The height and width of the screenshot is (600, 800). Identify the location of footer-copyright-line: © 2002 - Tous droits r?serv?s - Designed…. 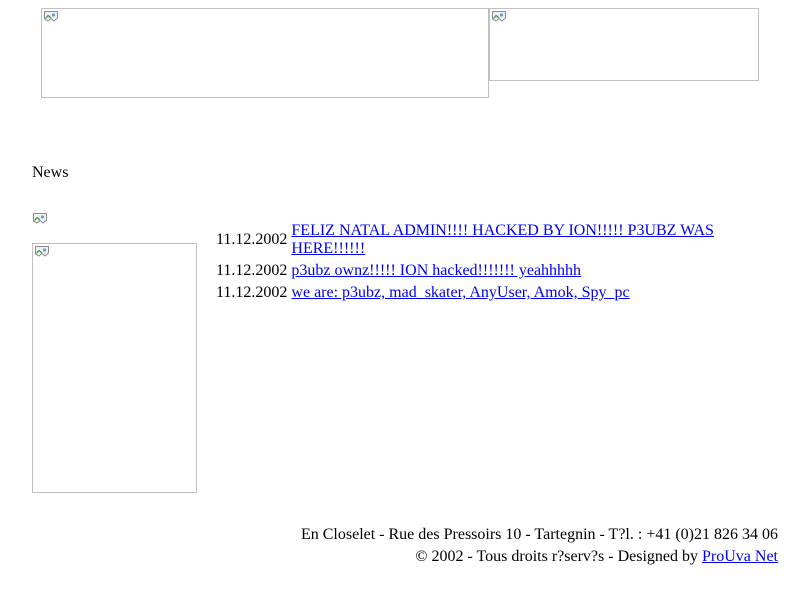
(539, 557).